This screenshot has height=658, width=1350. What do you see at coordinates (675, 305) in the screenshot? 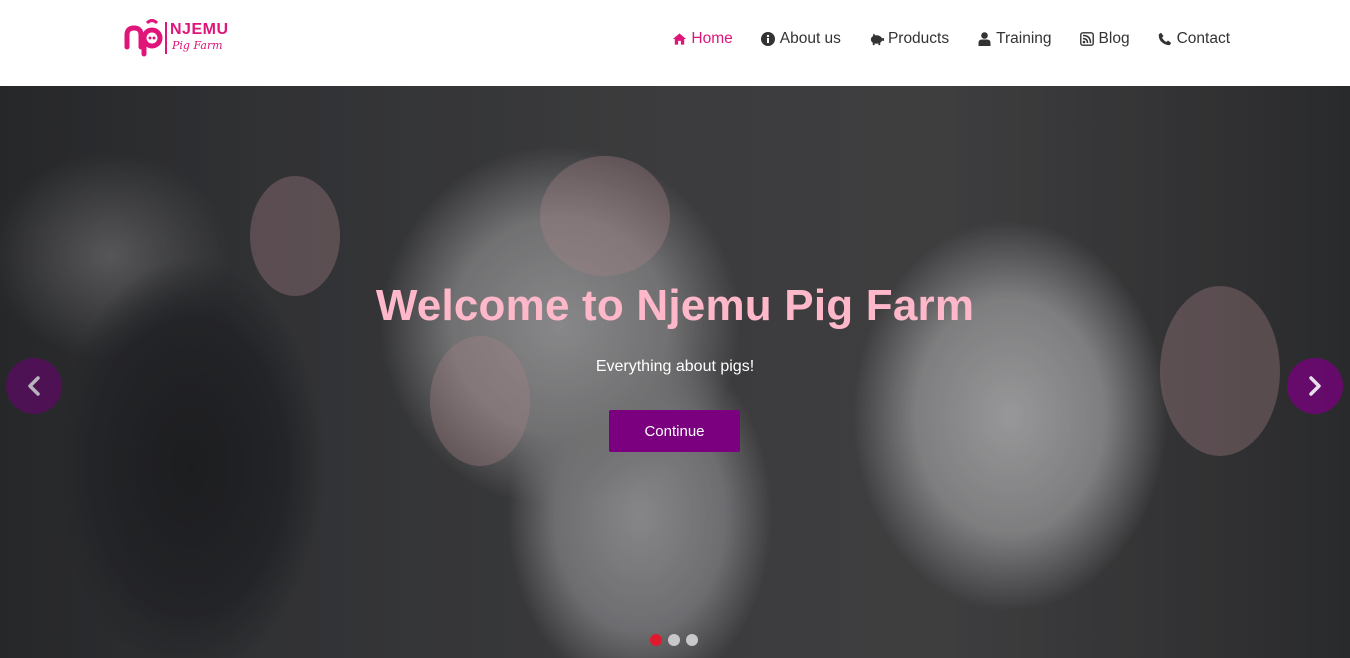
I see `hero-title: Welcome to Njemu Pig Farm` at bounding box center [675, 305].